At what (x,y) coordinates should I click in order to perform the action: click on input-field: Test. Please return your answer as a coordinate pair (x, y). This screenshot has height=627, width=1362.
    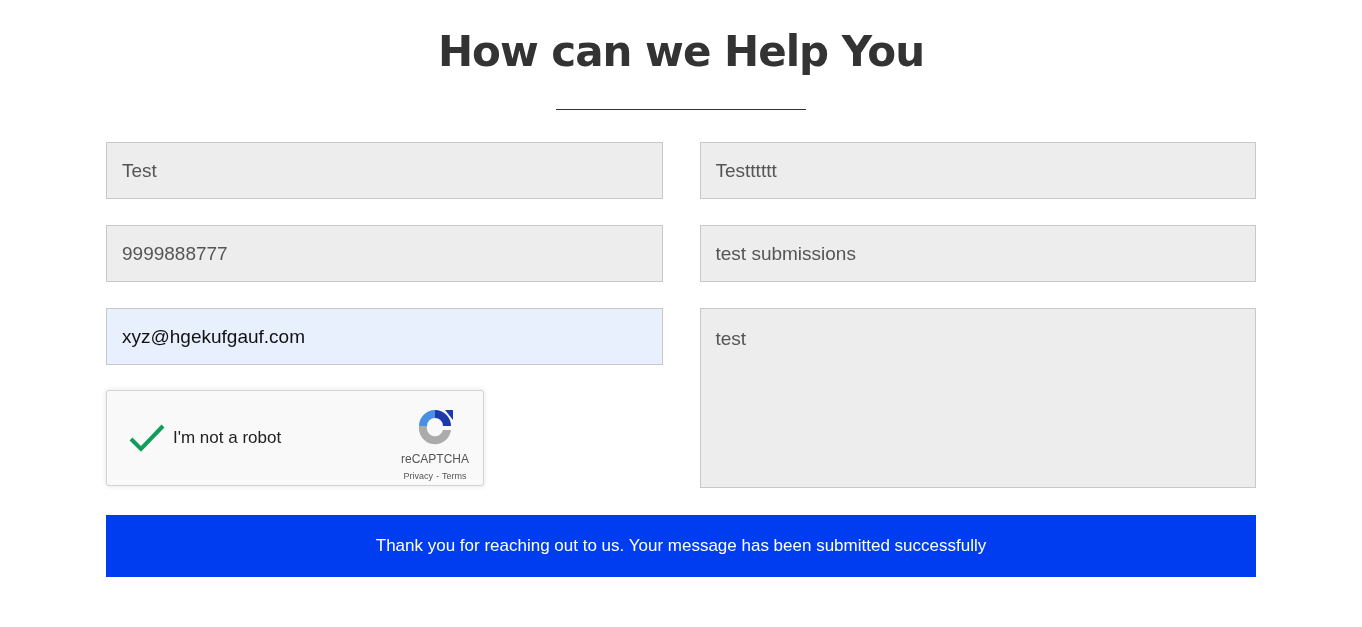
    Looking at the image, I should click on (384, 170).